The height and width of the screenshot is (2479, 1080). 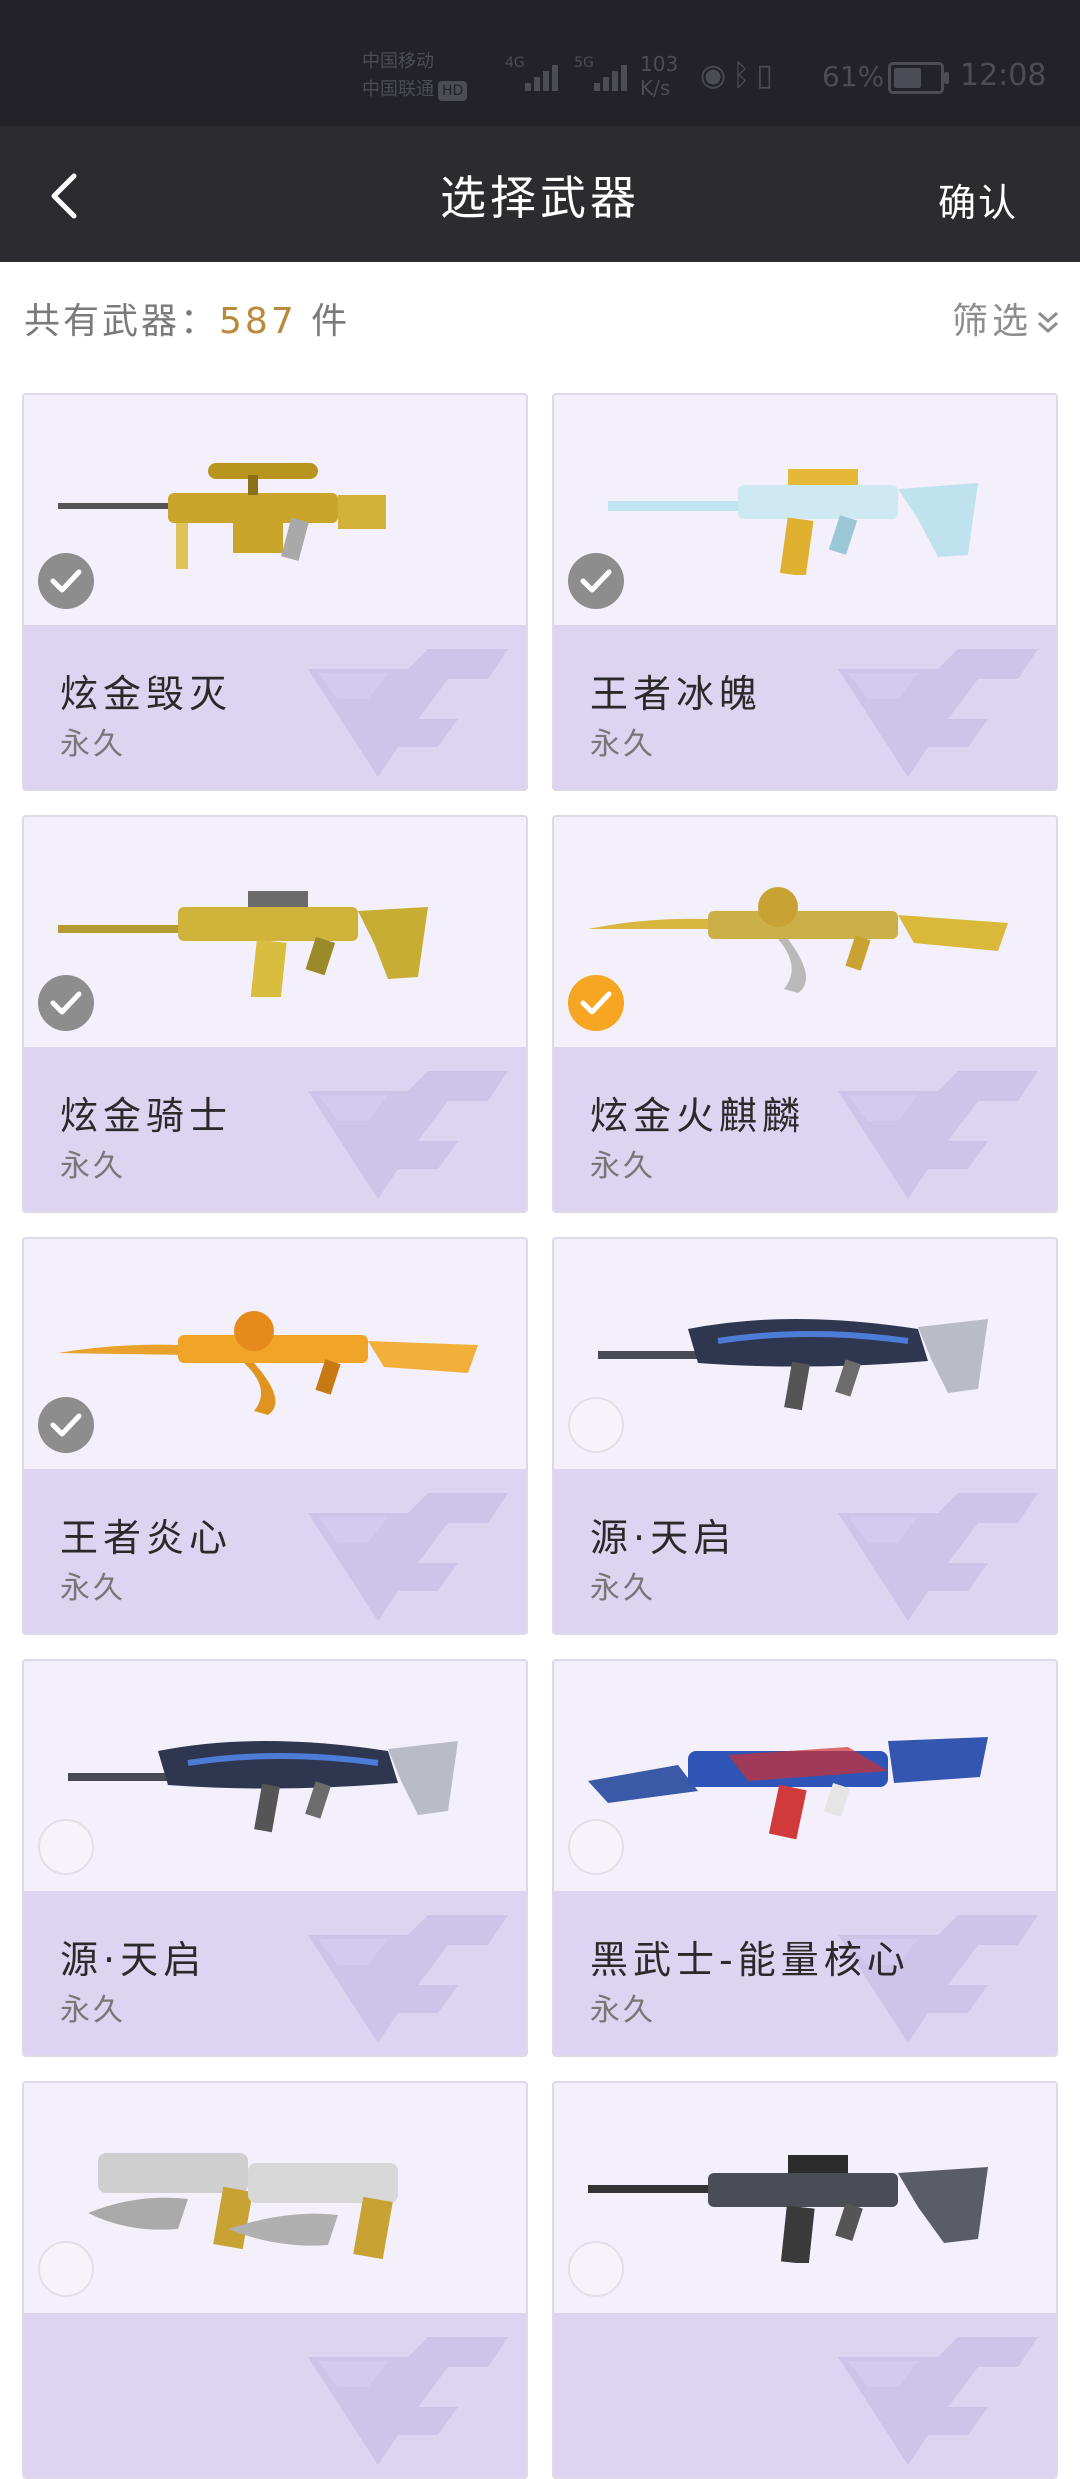 What do you see at coordinates (540, 198) in the screenshot?
I see `page-title: 选择武器` at bounding box center [540, 198].